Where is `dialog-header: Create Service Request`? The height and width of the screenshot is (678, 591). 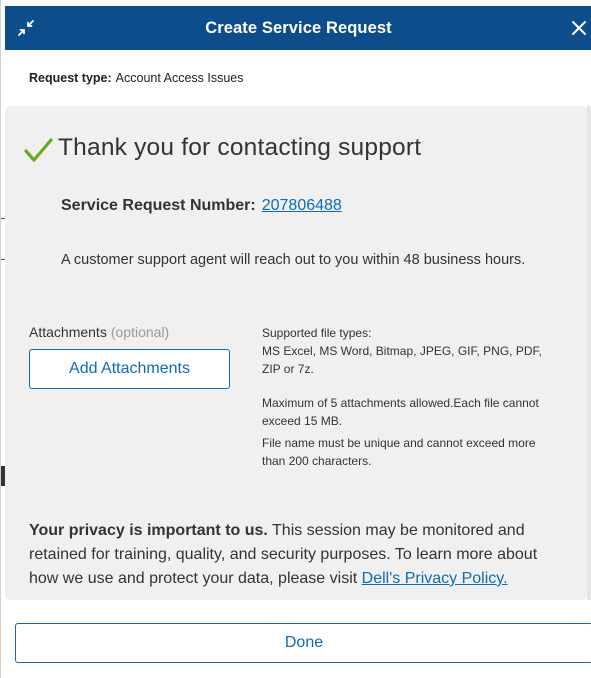
dialog-header: Create Service Request is located at coordinates (298, 28).